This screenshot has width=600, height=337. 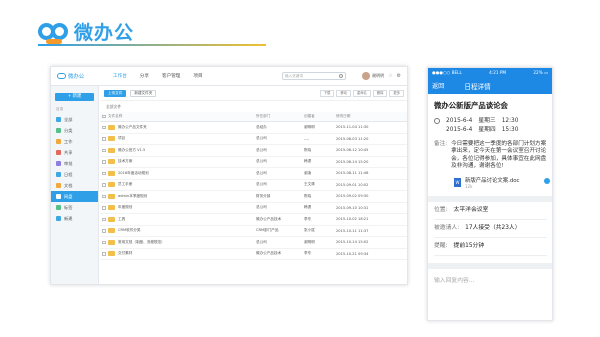 What do you see at coordinates (253, 197) in the screenshot?
I see `table-row: admin本季度规划 财务分部 陈晓 2015-09-02 09:30` at bounding box center [253, 197].